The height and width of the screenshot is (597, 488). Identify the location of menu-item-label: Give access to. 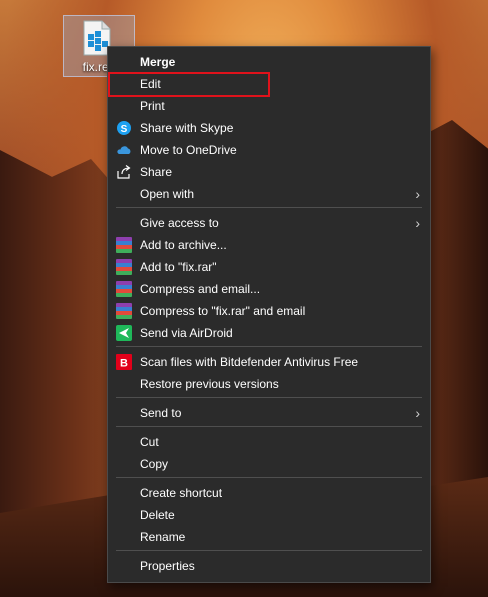
(179, 223).